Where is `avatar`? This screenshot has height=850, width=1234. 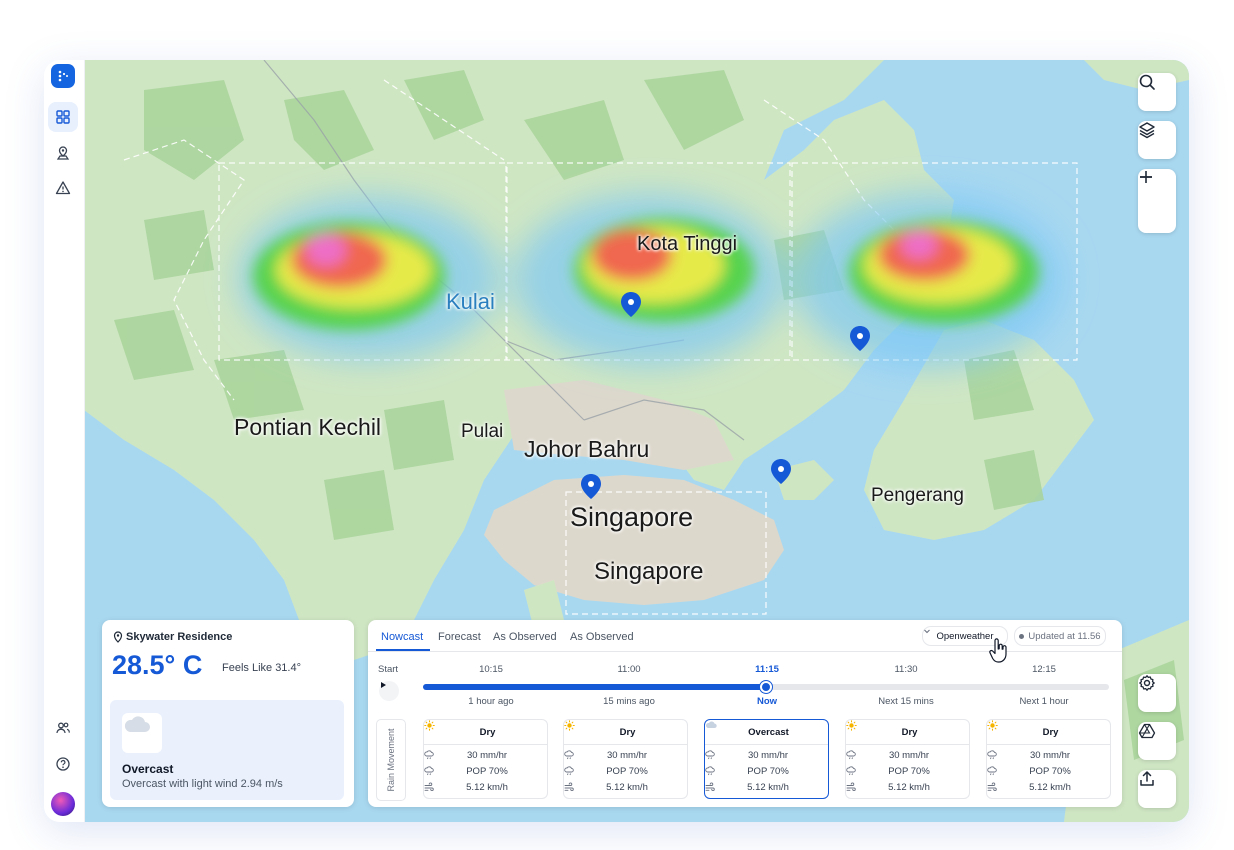 avatar is located at coordinates (63, 804).